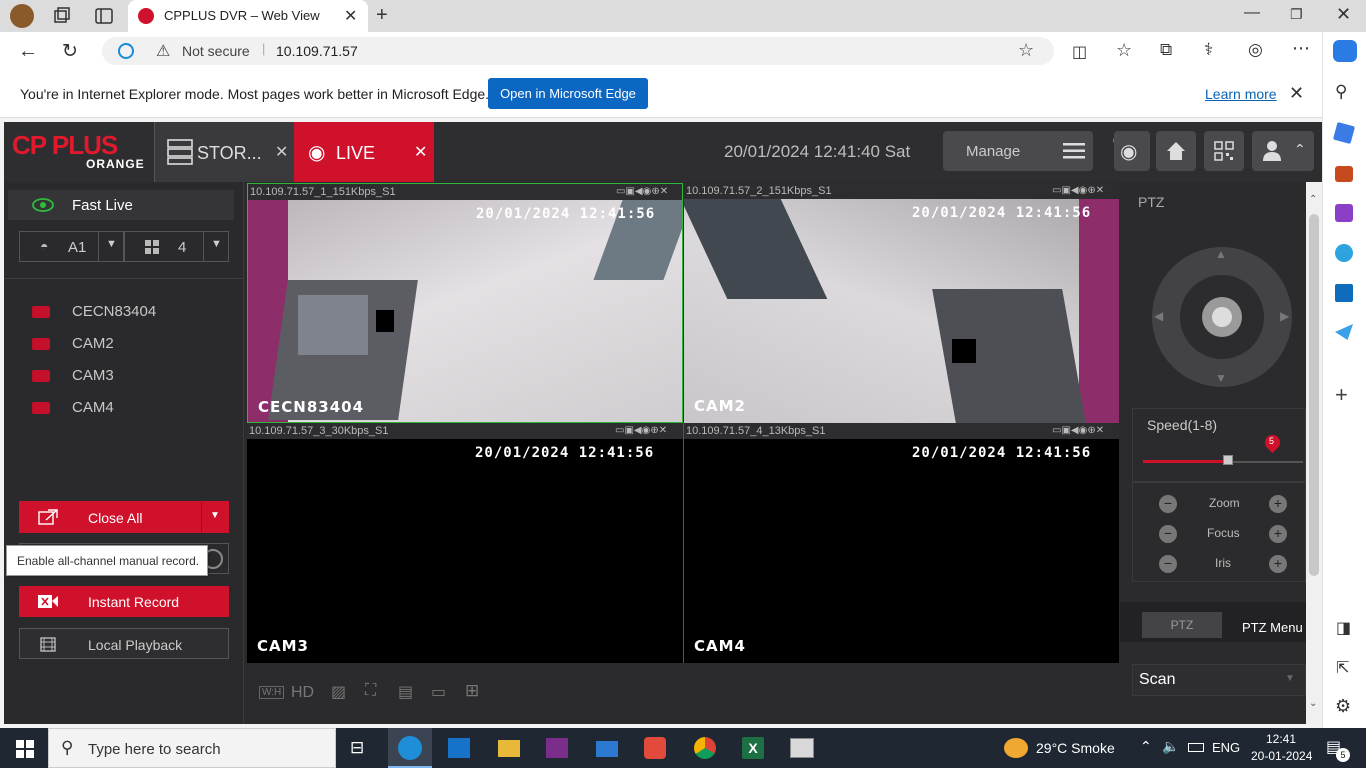 This screenshot has width=1366, height=768. Describe the element at coordinates (1241, 94) in the screenshot. I see `learn-more-link: Learn more` at that location.